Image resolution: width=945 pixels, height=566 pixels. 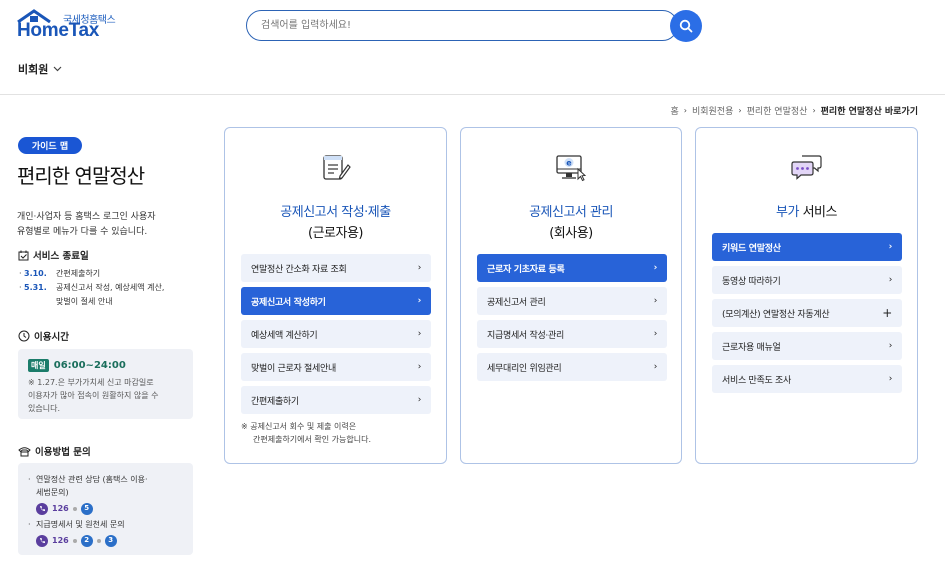 I want to click on card-subtitle: (근로자용), so click(x=335, y=233).